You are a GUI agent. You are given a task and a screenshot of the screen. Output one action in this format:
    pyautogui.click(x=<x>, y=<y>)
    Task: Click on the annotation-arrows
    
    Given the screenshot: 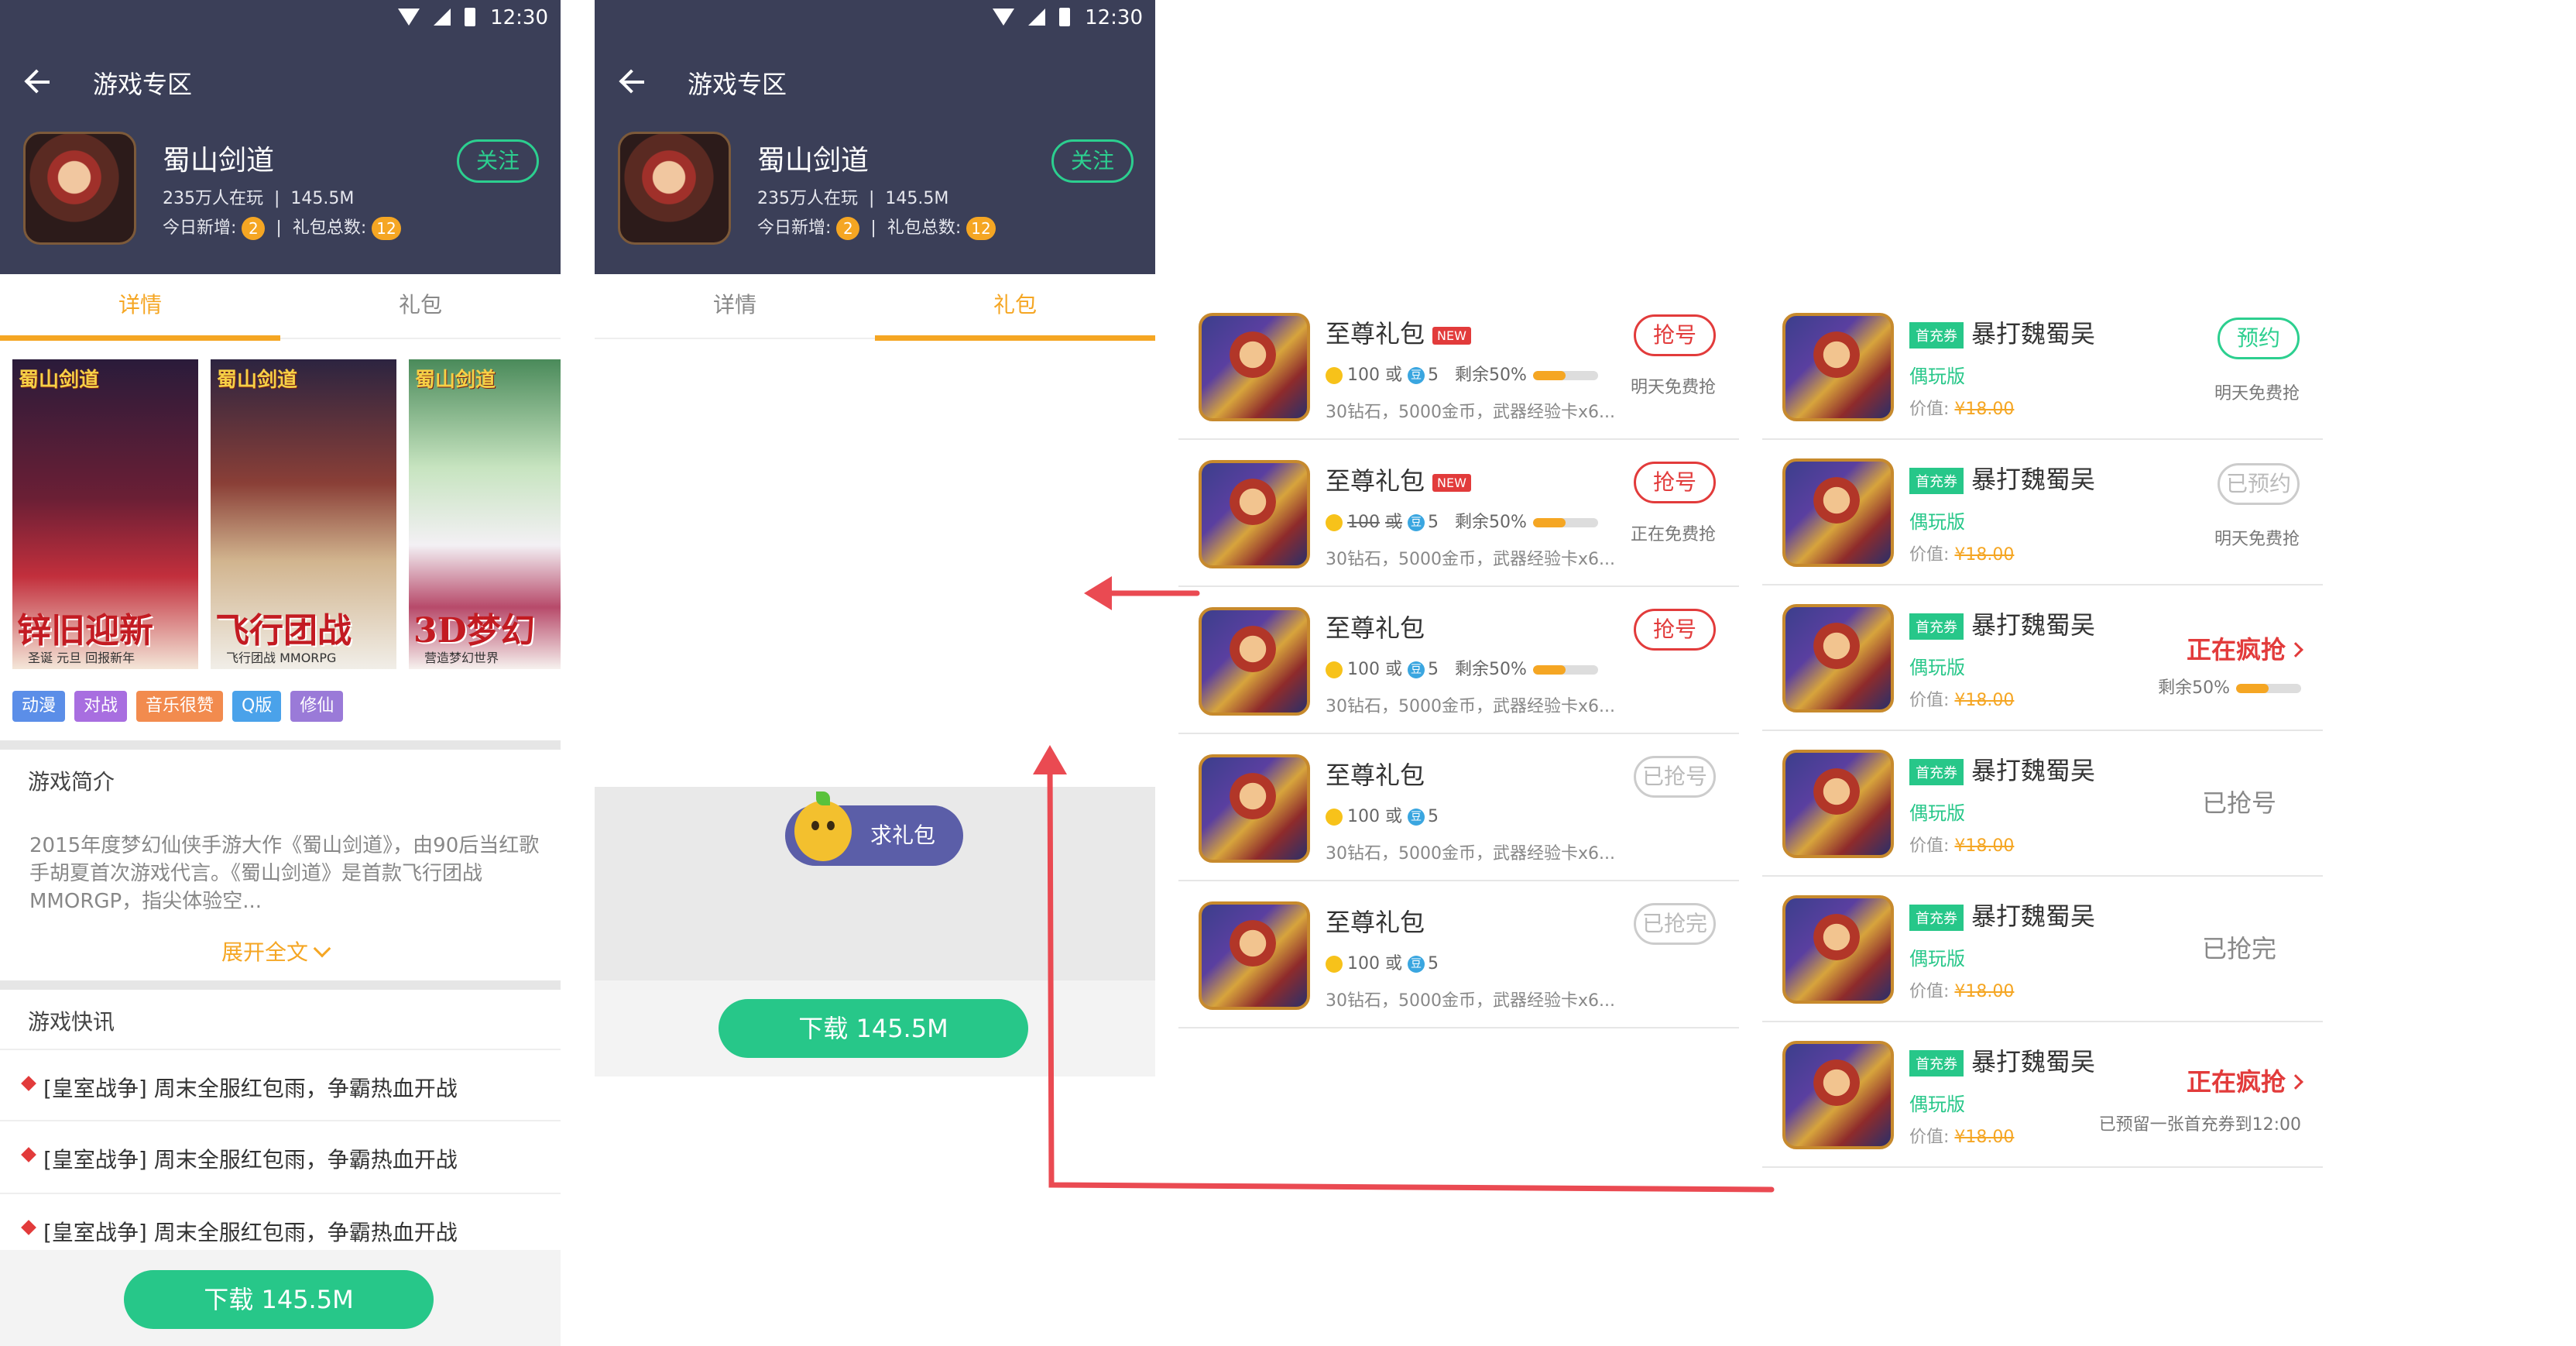 What is the action you would take?
    pyautogui.click(x=1404, y=885)
    